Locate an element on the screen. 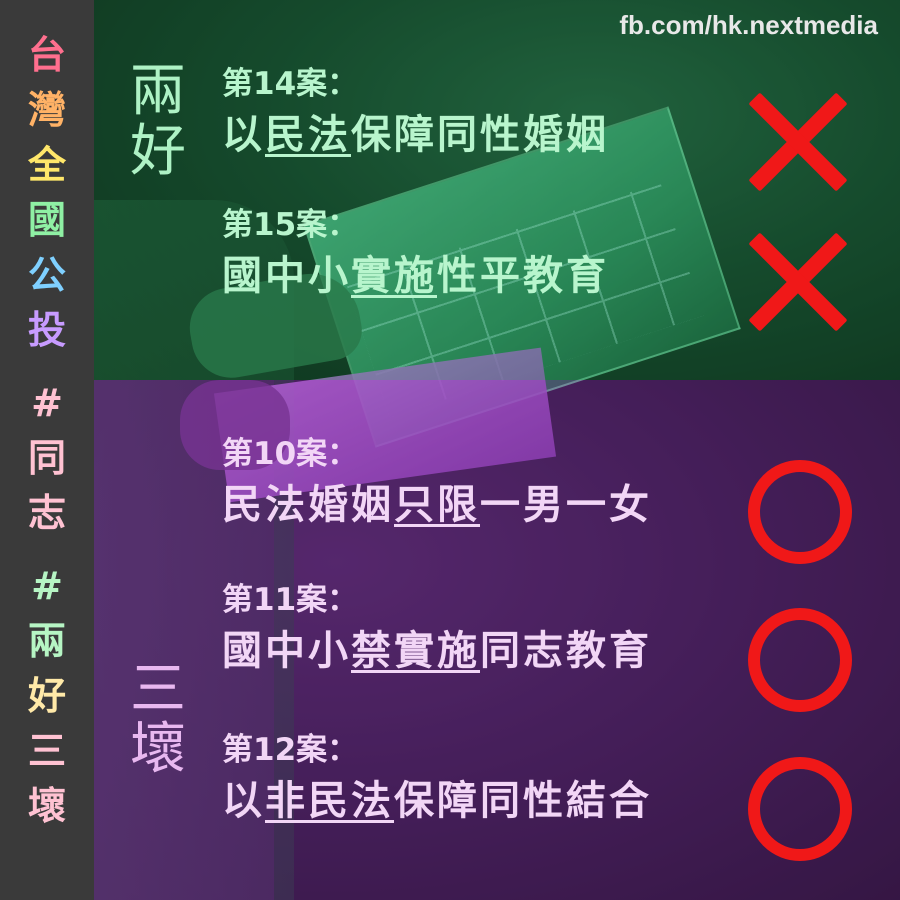 This screenshot has height=900, width=900. case-number: 第11案： is located at coordinates (290, 600).